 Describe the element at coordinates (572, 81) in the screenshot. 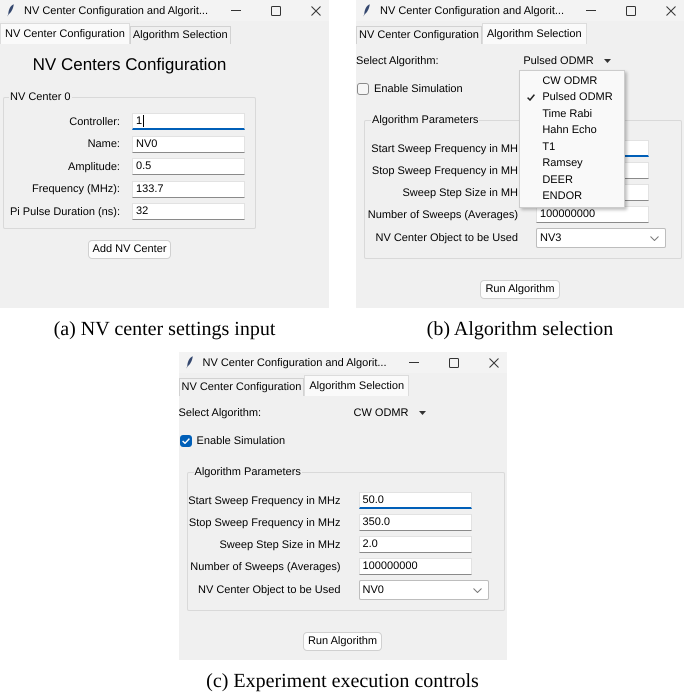

I see `menu-item: CW ODMR` at that location.